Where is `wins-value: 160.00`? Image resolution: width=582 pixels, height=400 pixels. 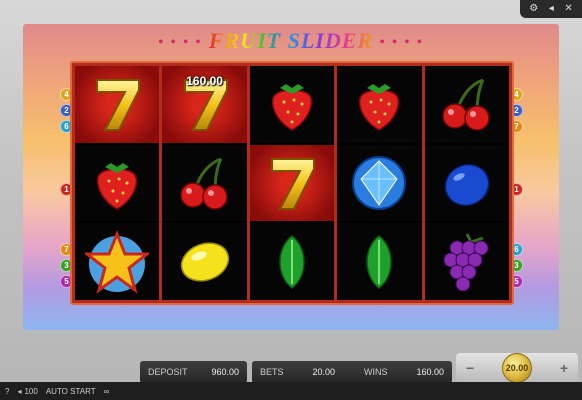 wins-value: 160.00 is located at coordinates (430, 372).